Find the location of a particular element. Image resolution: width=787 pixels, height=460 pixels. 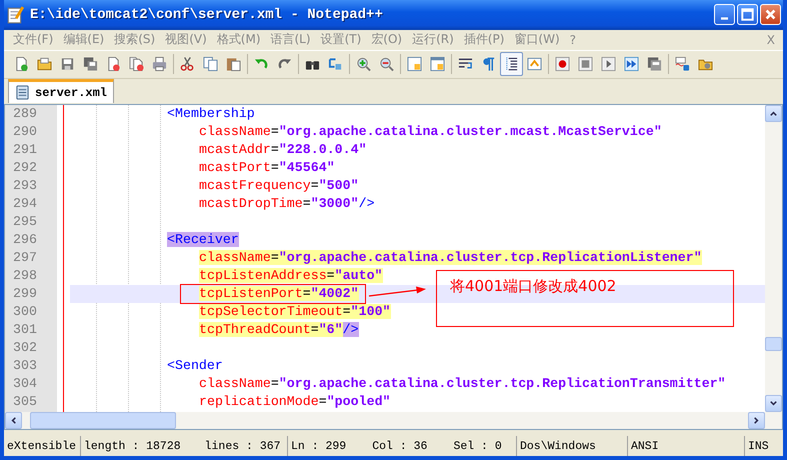

stop-icon is located at coordinates (585, 64).